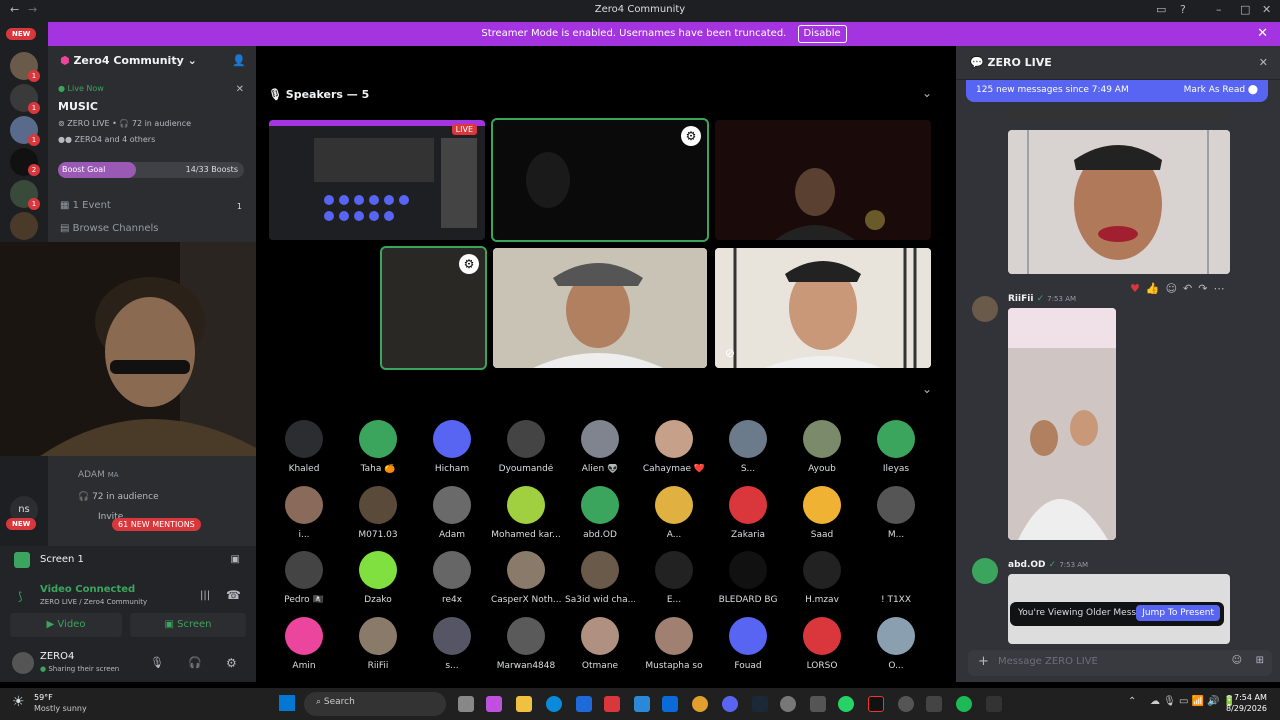 The height and width of the screenshot is (720, 1280). Describe the element at coordinates (1221, 288) in the screenshot. I see `more-icon: ⋯` at that location.